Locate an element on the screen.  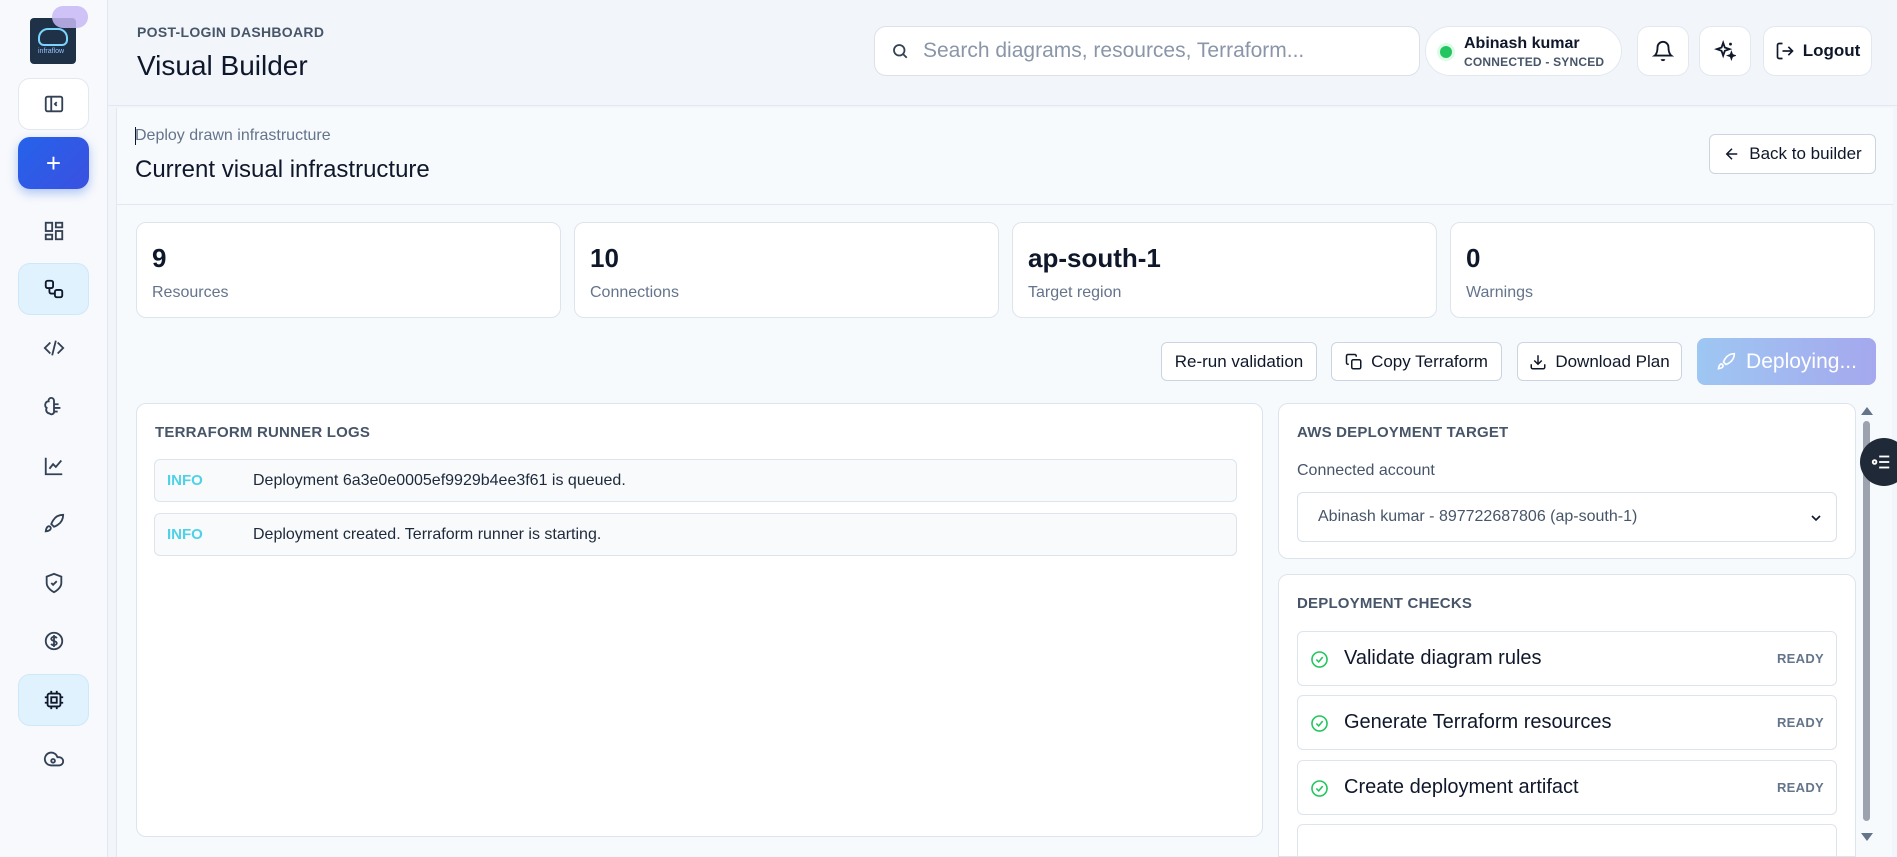
logout-icon is located at coordinates (1785, 51).